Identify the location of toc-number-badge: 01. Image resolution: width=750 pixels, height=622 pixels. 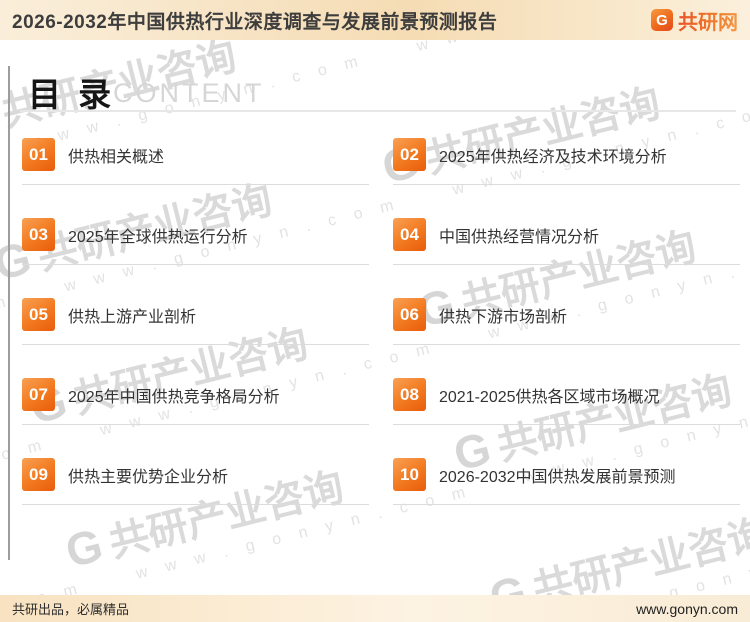
(38, 154).